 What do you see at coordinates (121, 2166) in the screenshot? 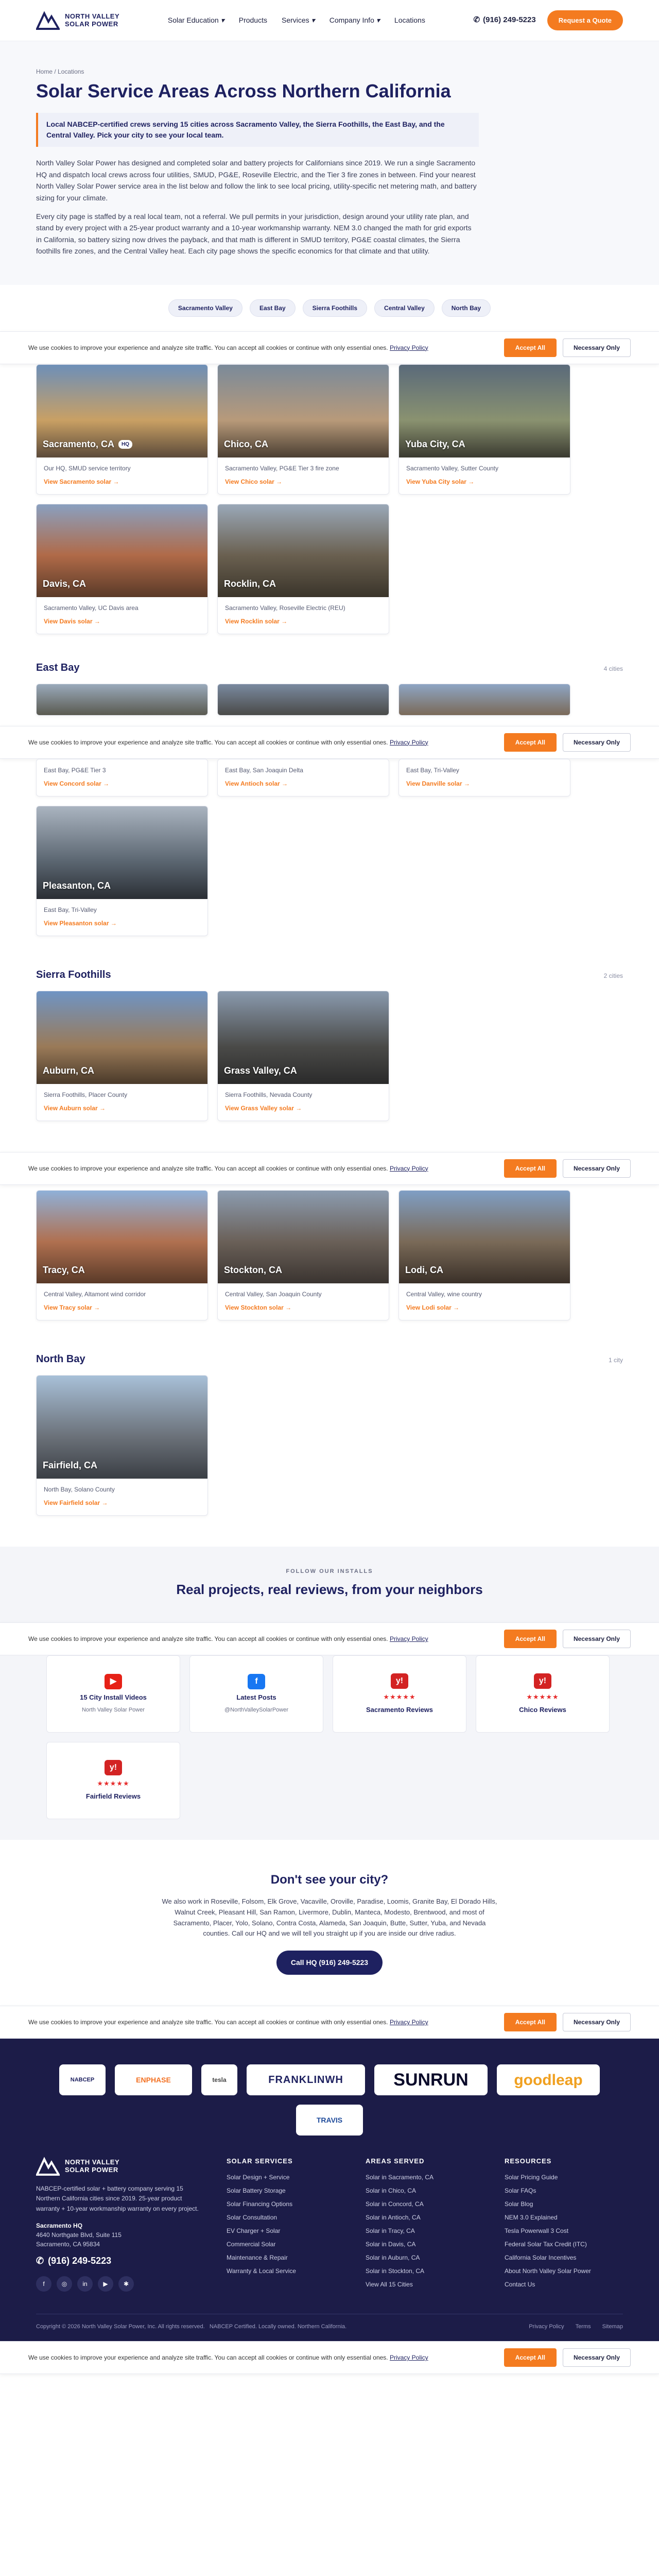
I see `footer-logo: NORTH VALLEY SOLAR POWER` at bounding box center [121, 2166].